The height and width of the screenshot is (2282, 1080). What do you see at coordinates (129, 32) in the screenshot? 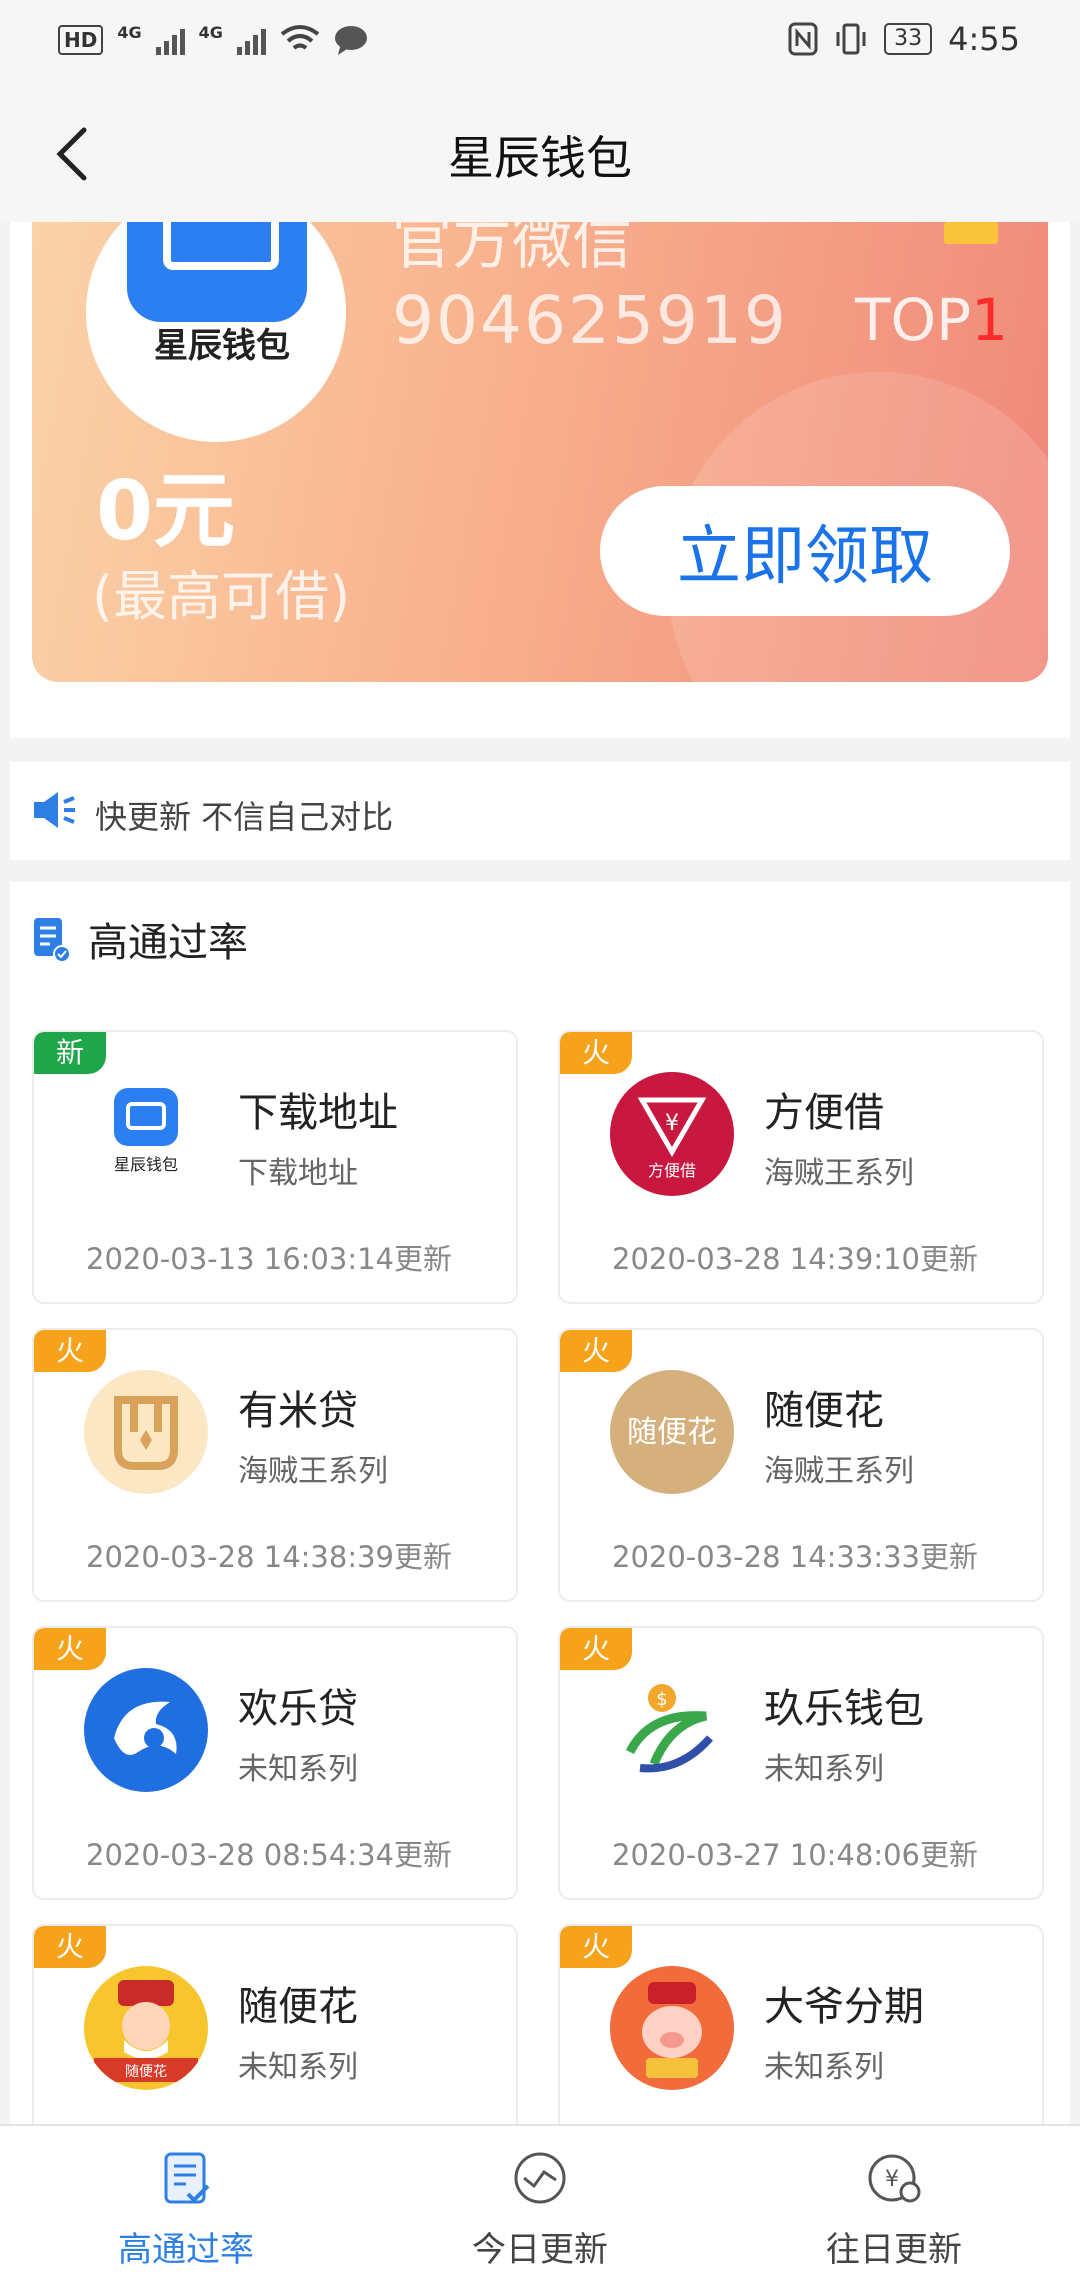
I see `network-type-1: 4G` at bounding box center [129, 32].